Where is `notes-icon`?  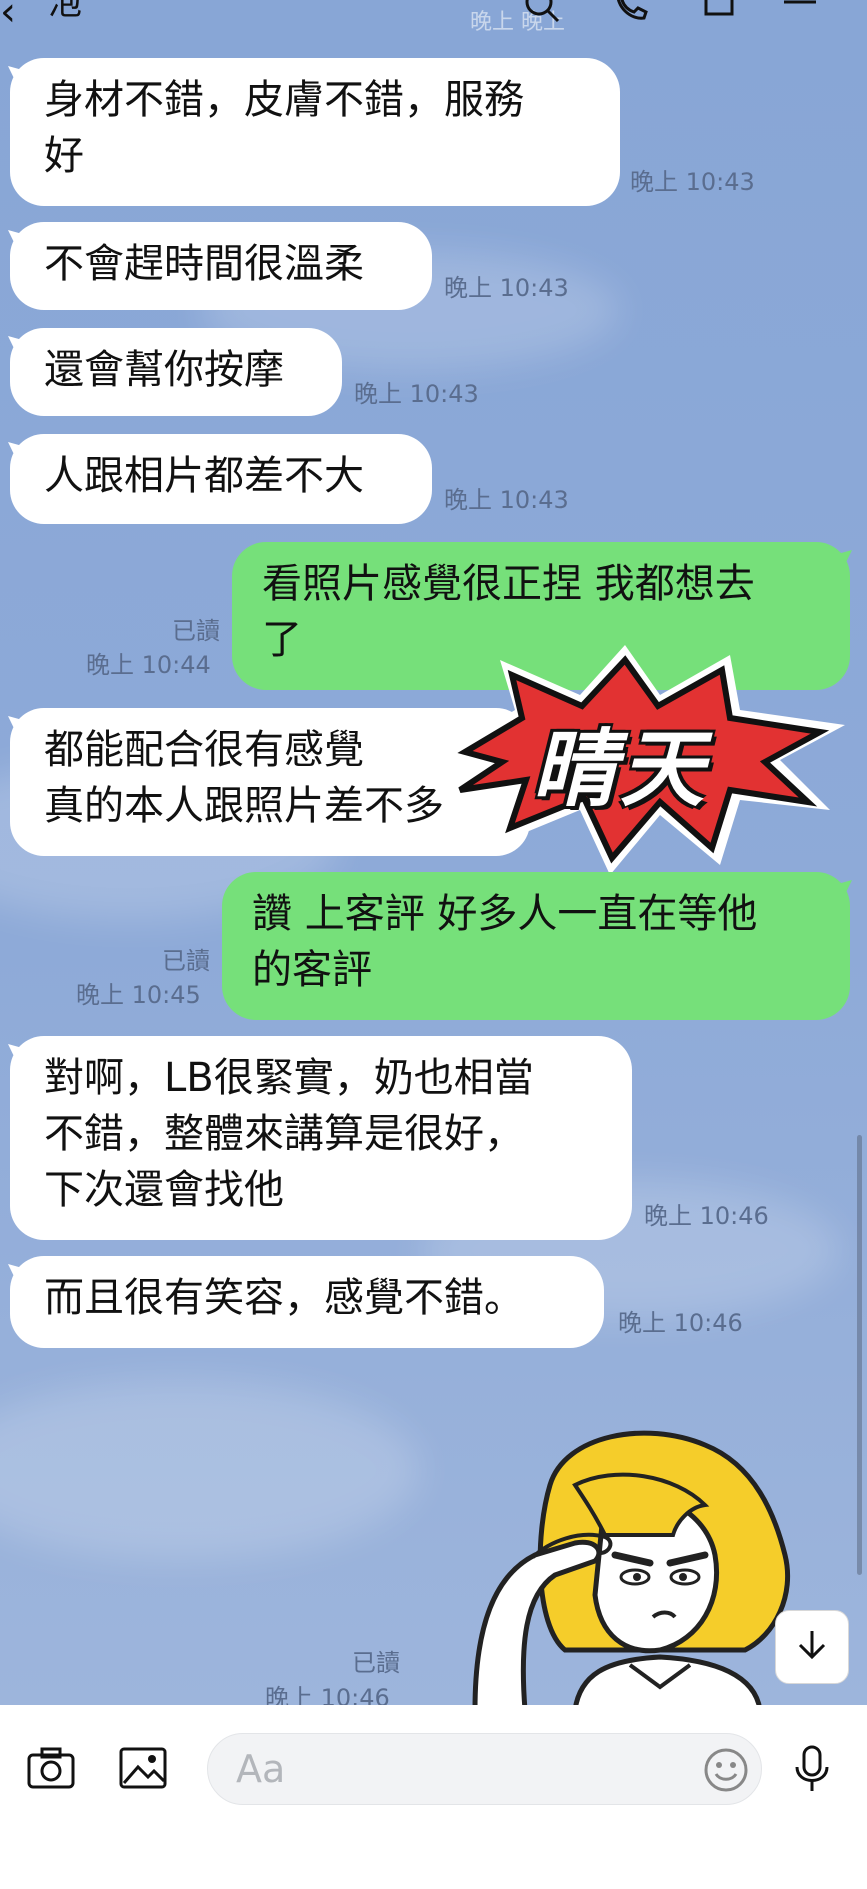
notes-icon is located at coordinates (720, 11).